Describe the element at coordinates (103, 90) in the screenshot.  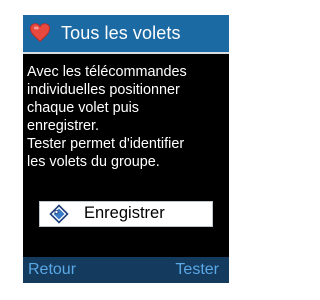
I see `instruction-line: individuelles positionner` at that location.